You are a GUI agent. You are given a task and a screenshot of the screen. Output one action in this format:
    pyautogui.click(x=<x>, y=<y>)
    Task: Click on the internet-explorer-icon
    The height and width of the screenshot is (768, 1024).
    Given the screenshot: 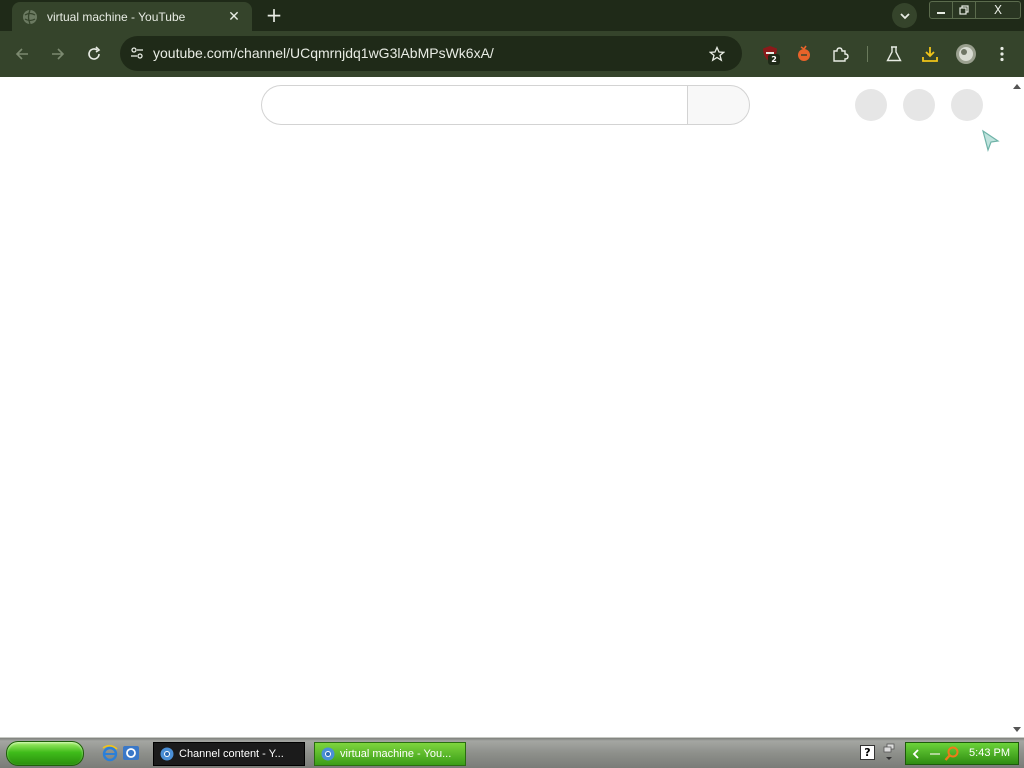 What is the action you would take?
    pyautogui.click(x=110, y=753)
    